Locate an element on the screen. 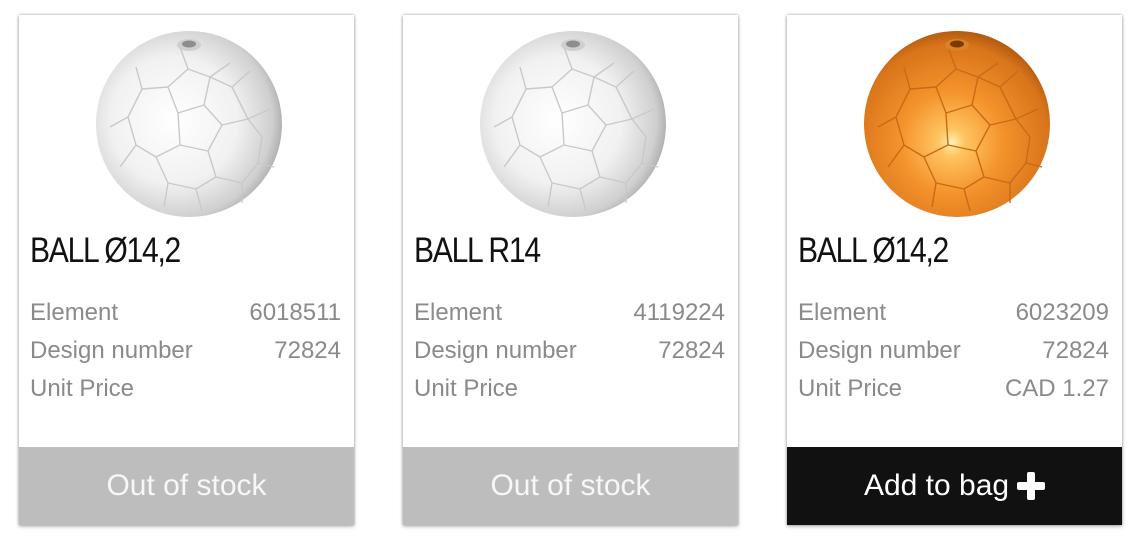 This screenshot has width=1138, height=542. spec-value: CAD 1.27 is located at coordinates (1056, 388).